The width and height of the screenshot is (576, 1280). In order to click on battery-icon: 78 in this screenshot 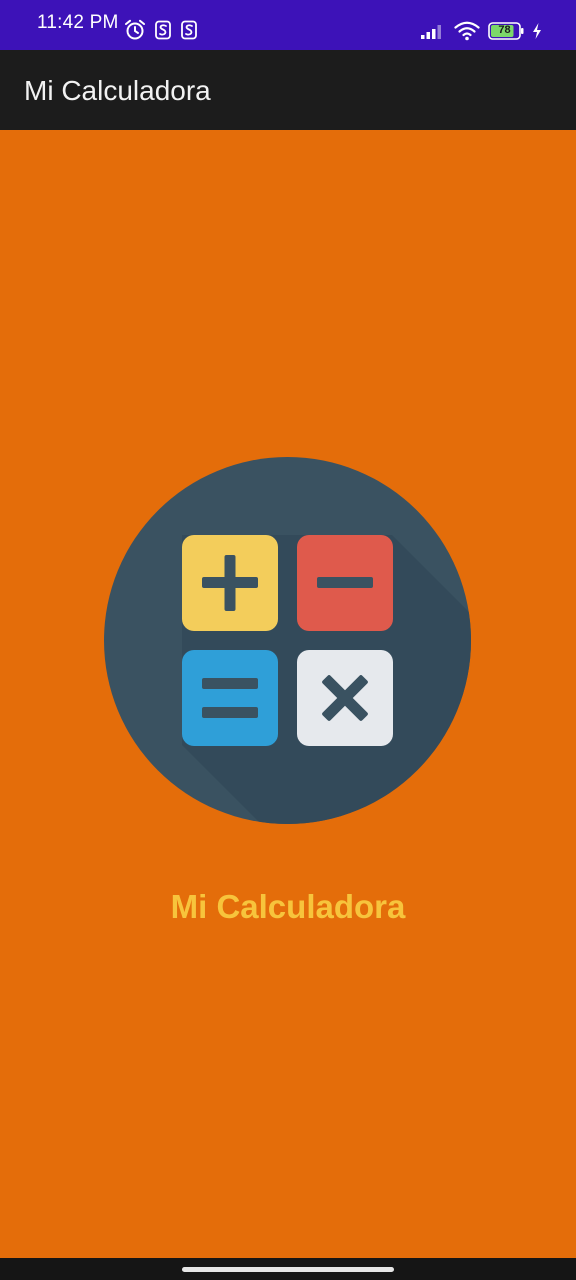, I will do `click(506, 31)`.